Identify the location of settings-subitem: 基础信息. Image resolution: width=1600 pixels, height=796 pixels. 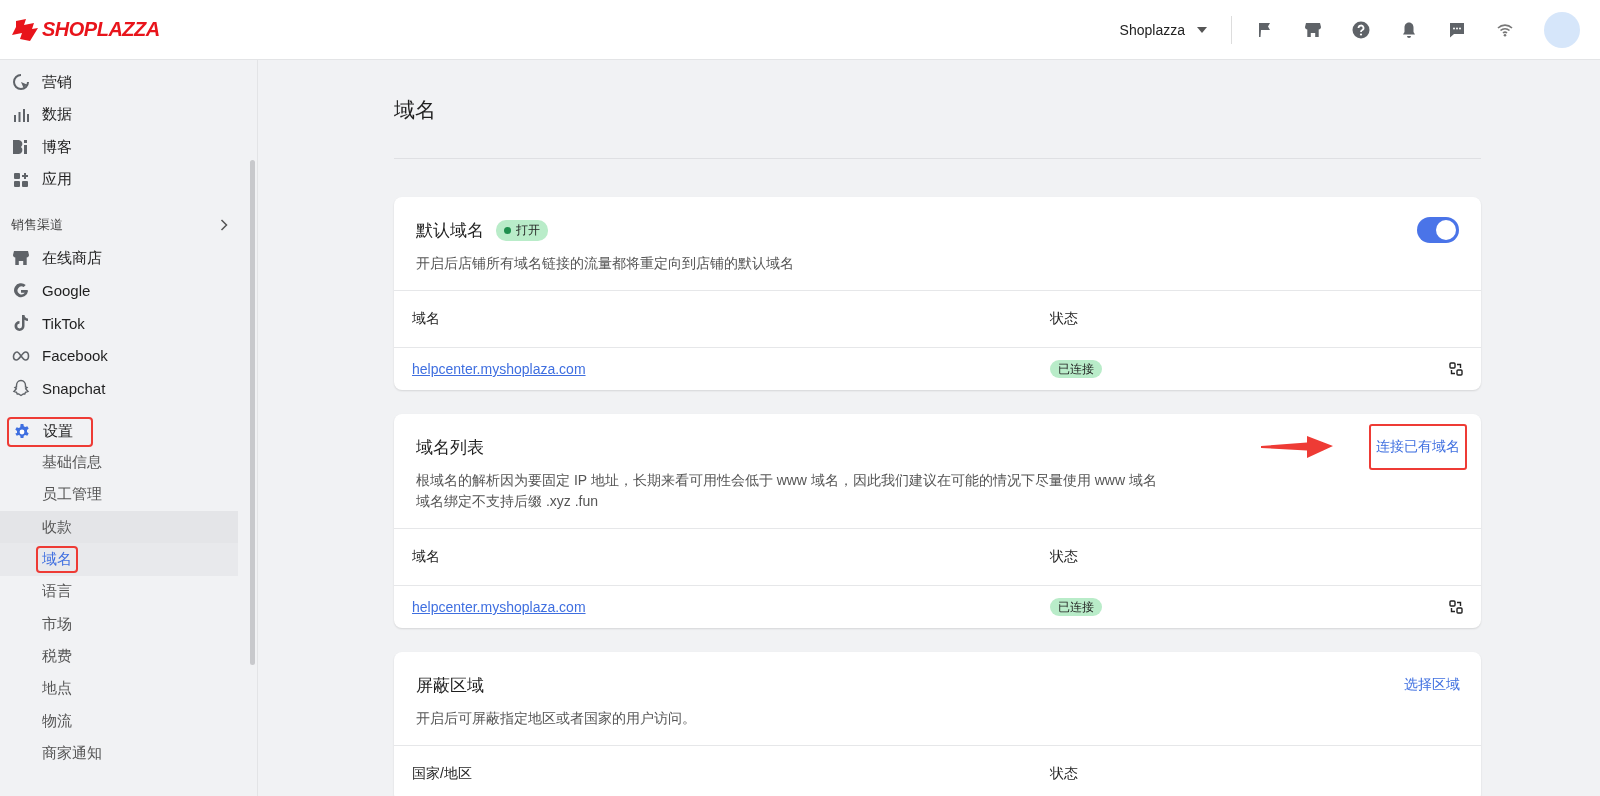
(119, 462).